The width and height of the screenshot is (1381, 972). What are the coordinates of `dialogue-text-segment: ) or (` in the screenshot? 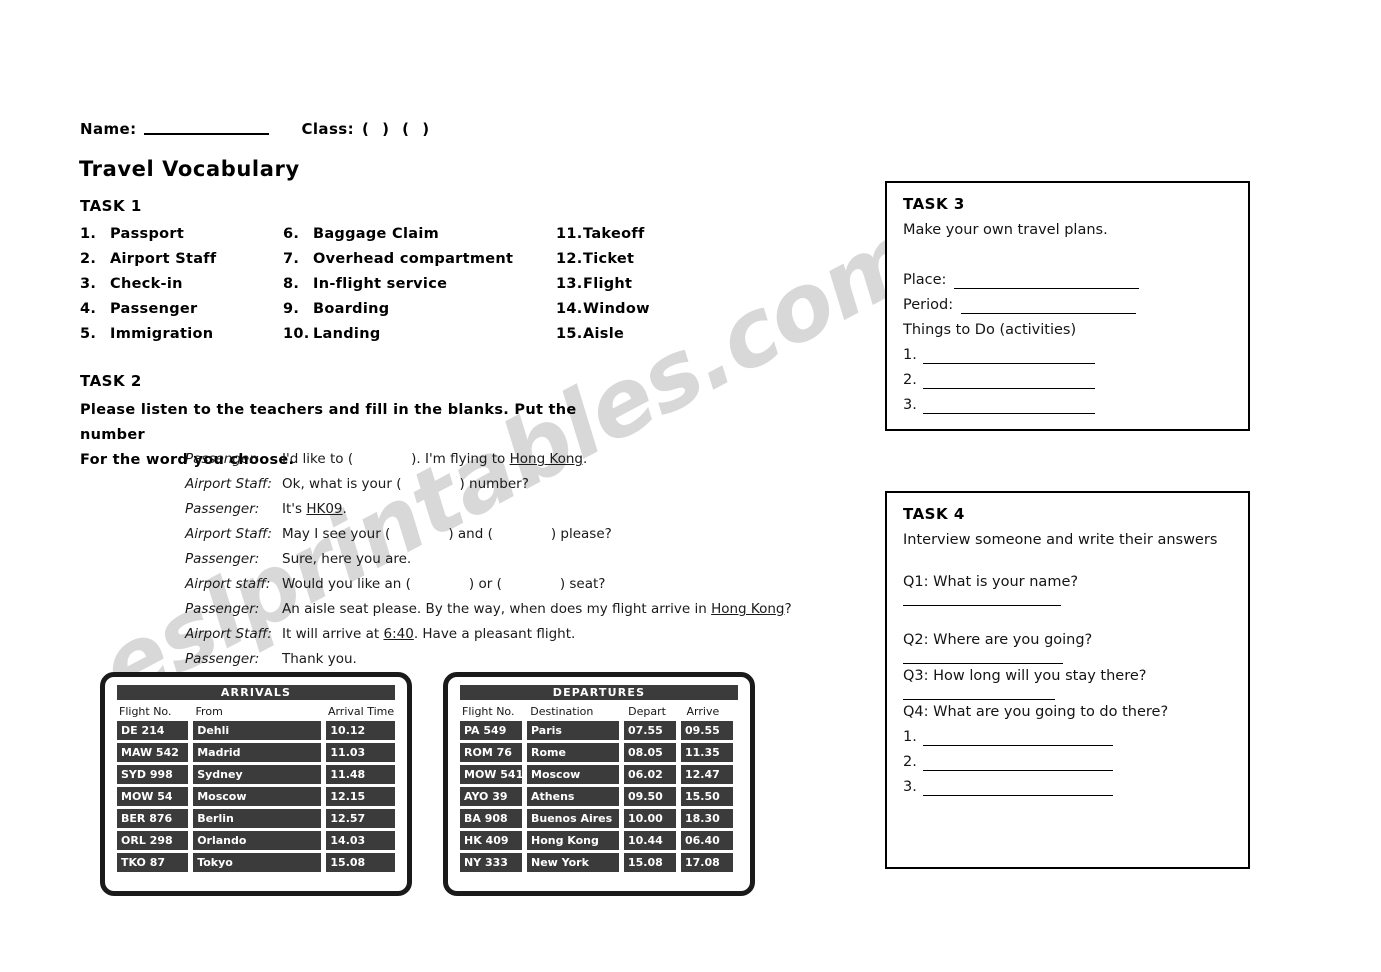 It's located at (485, 584).